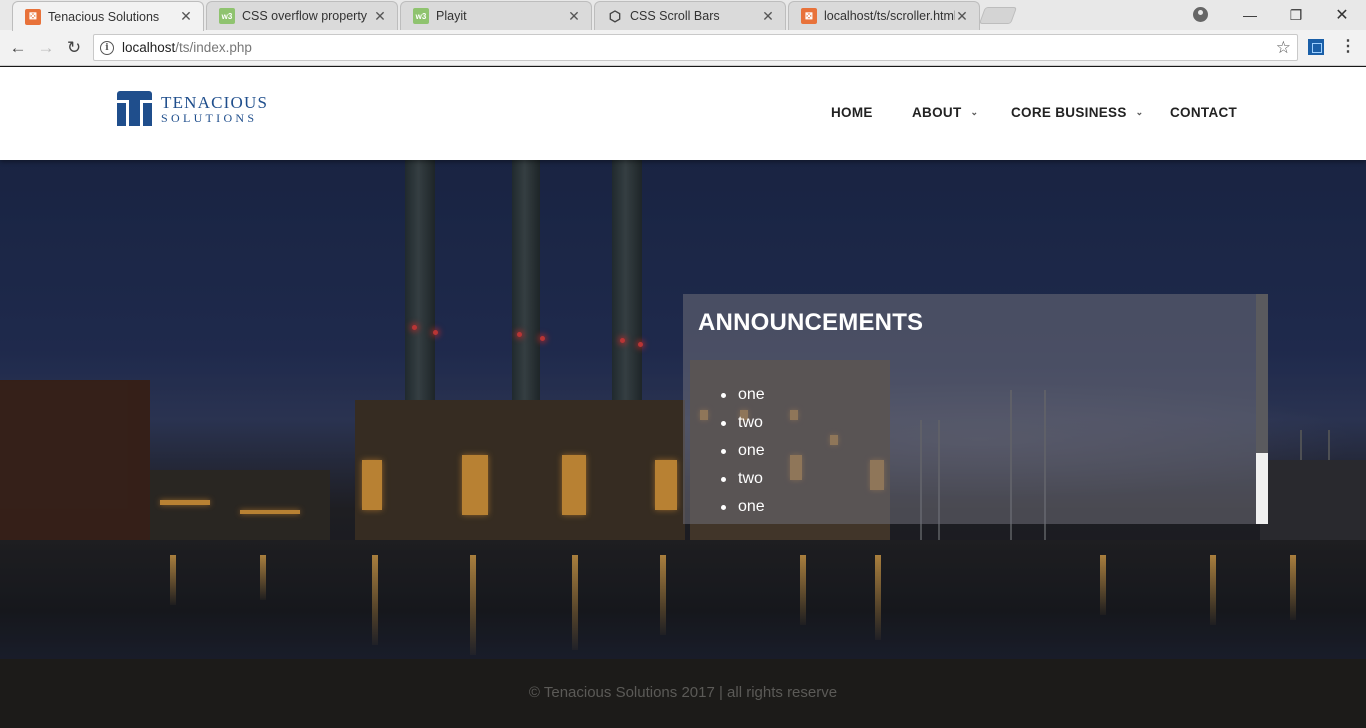  What do you see at coordinates (149, 47) in the screenshot?
I see `url-host: localhost` at bounding box center [149, 47].